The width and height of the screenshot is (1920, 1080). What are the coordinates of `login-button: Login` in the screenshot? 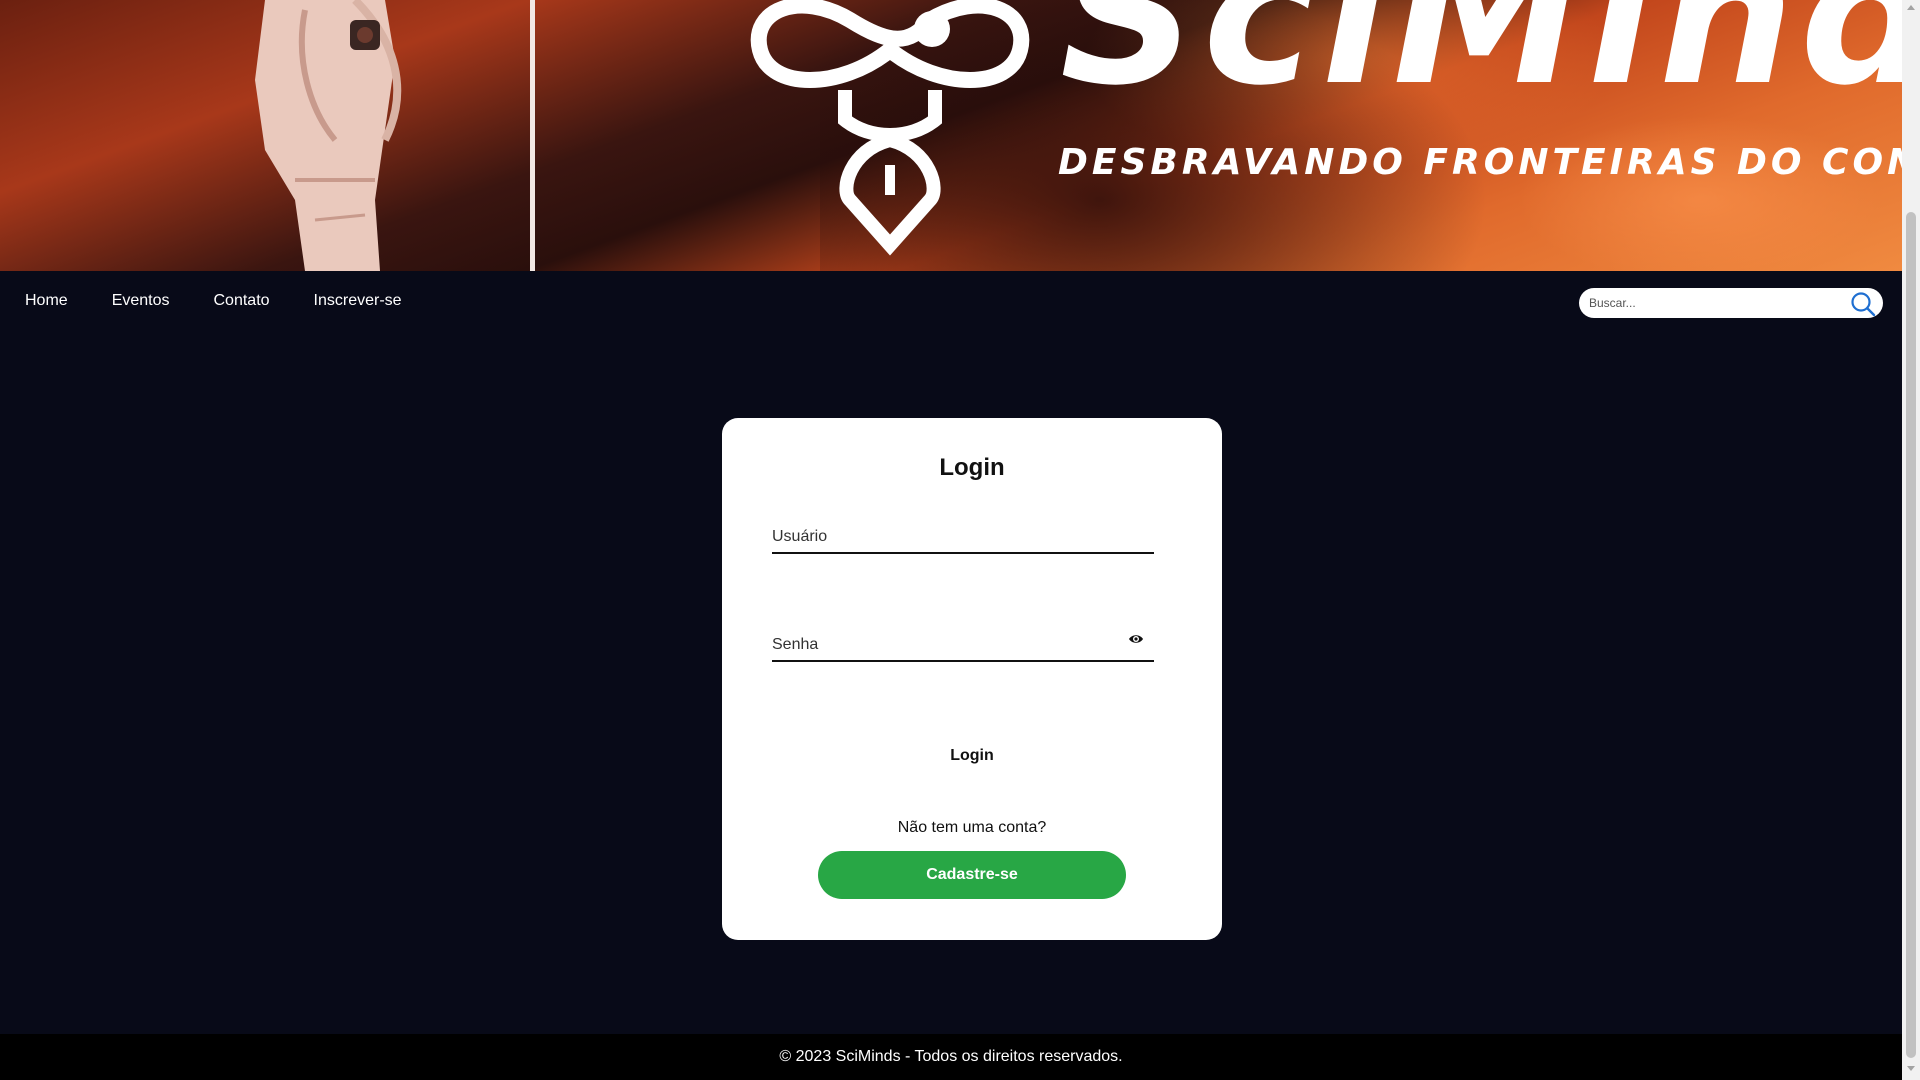 It's located at (972, 756).